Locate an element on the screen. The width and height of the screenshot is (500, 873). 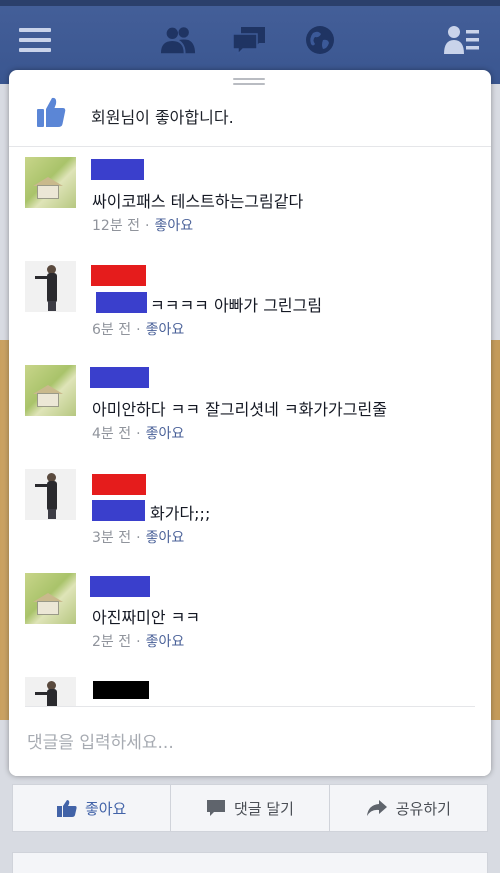
comment-text: 화가다;;; is located at coordinates (180, 513).